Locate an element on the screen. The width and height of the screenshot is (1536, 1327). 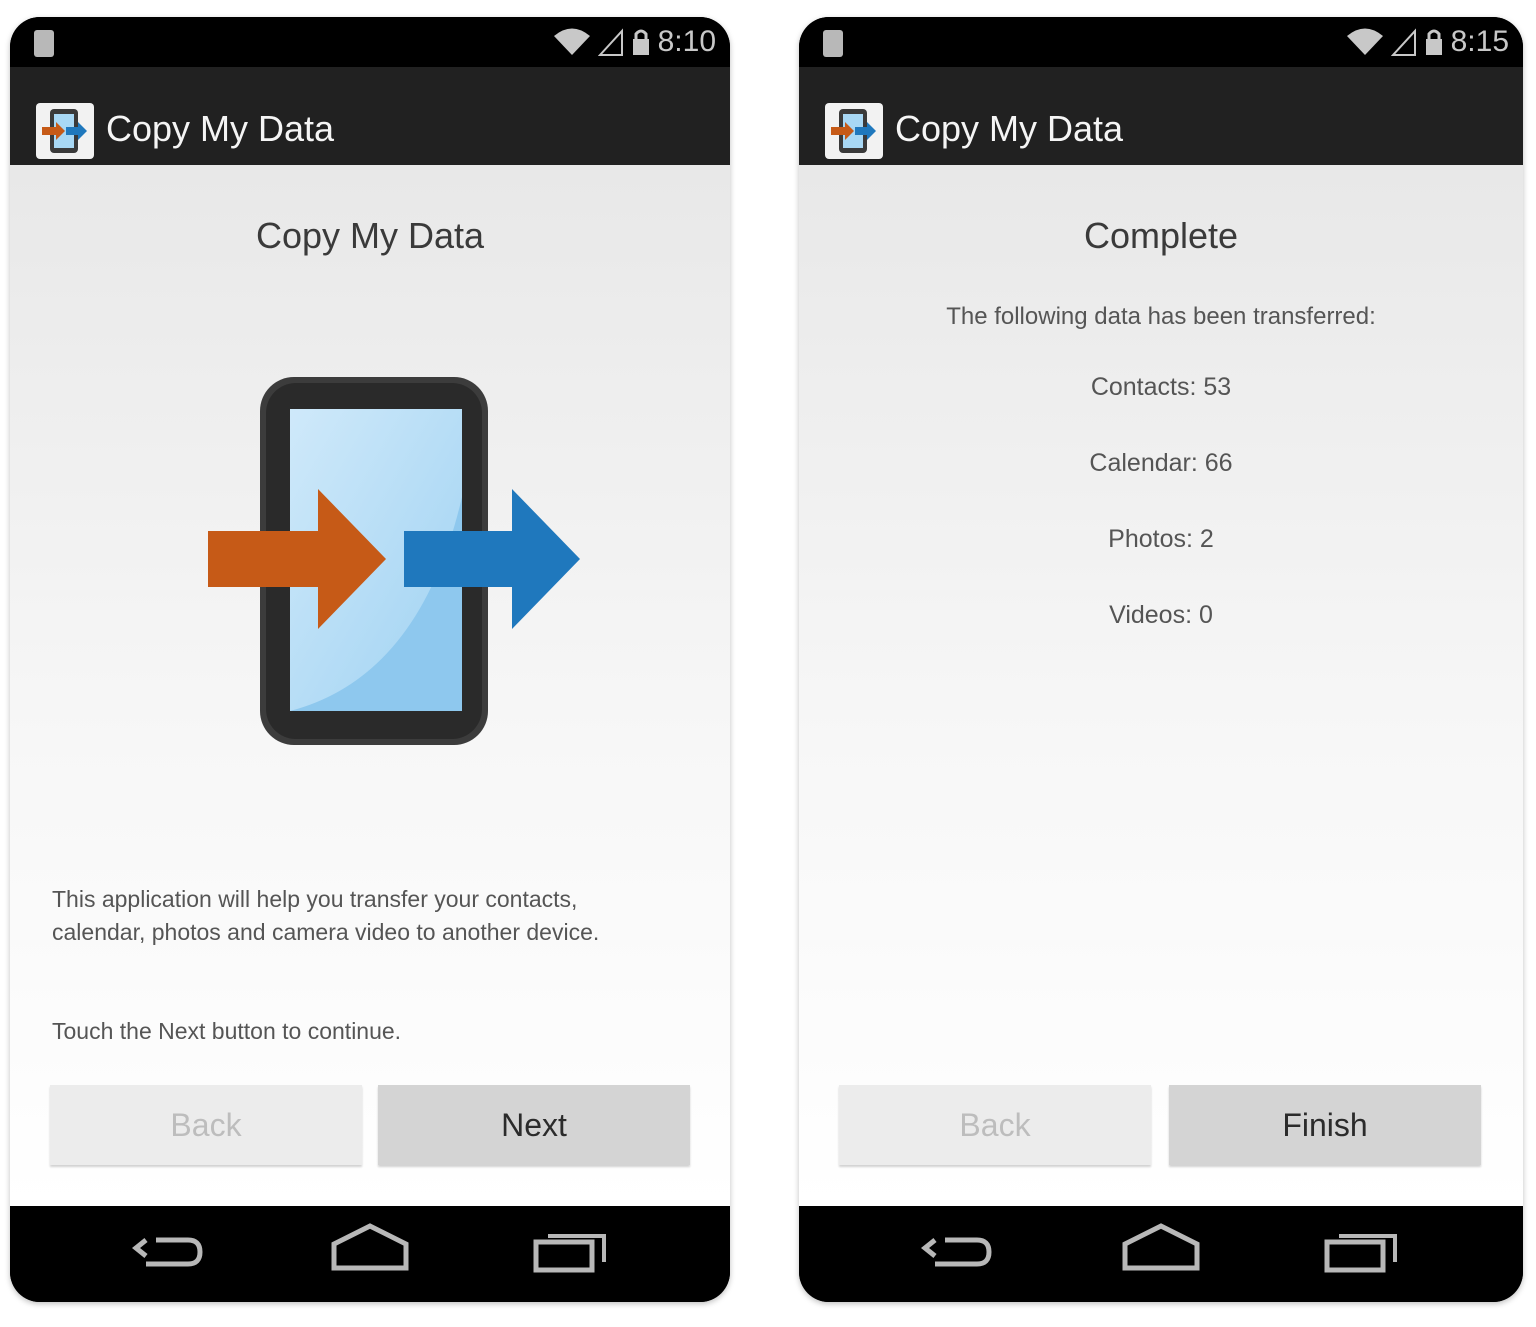
screen-heading: Copy My Data is located at coordinates (370, 235).